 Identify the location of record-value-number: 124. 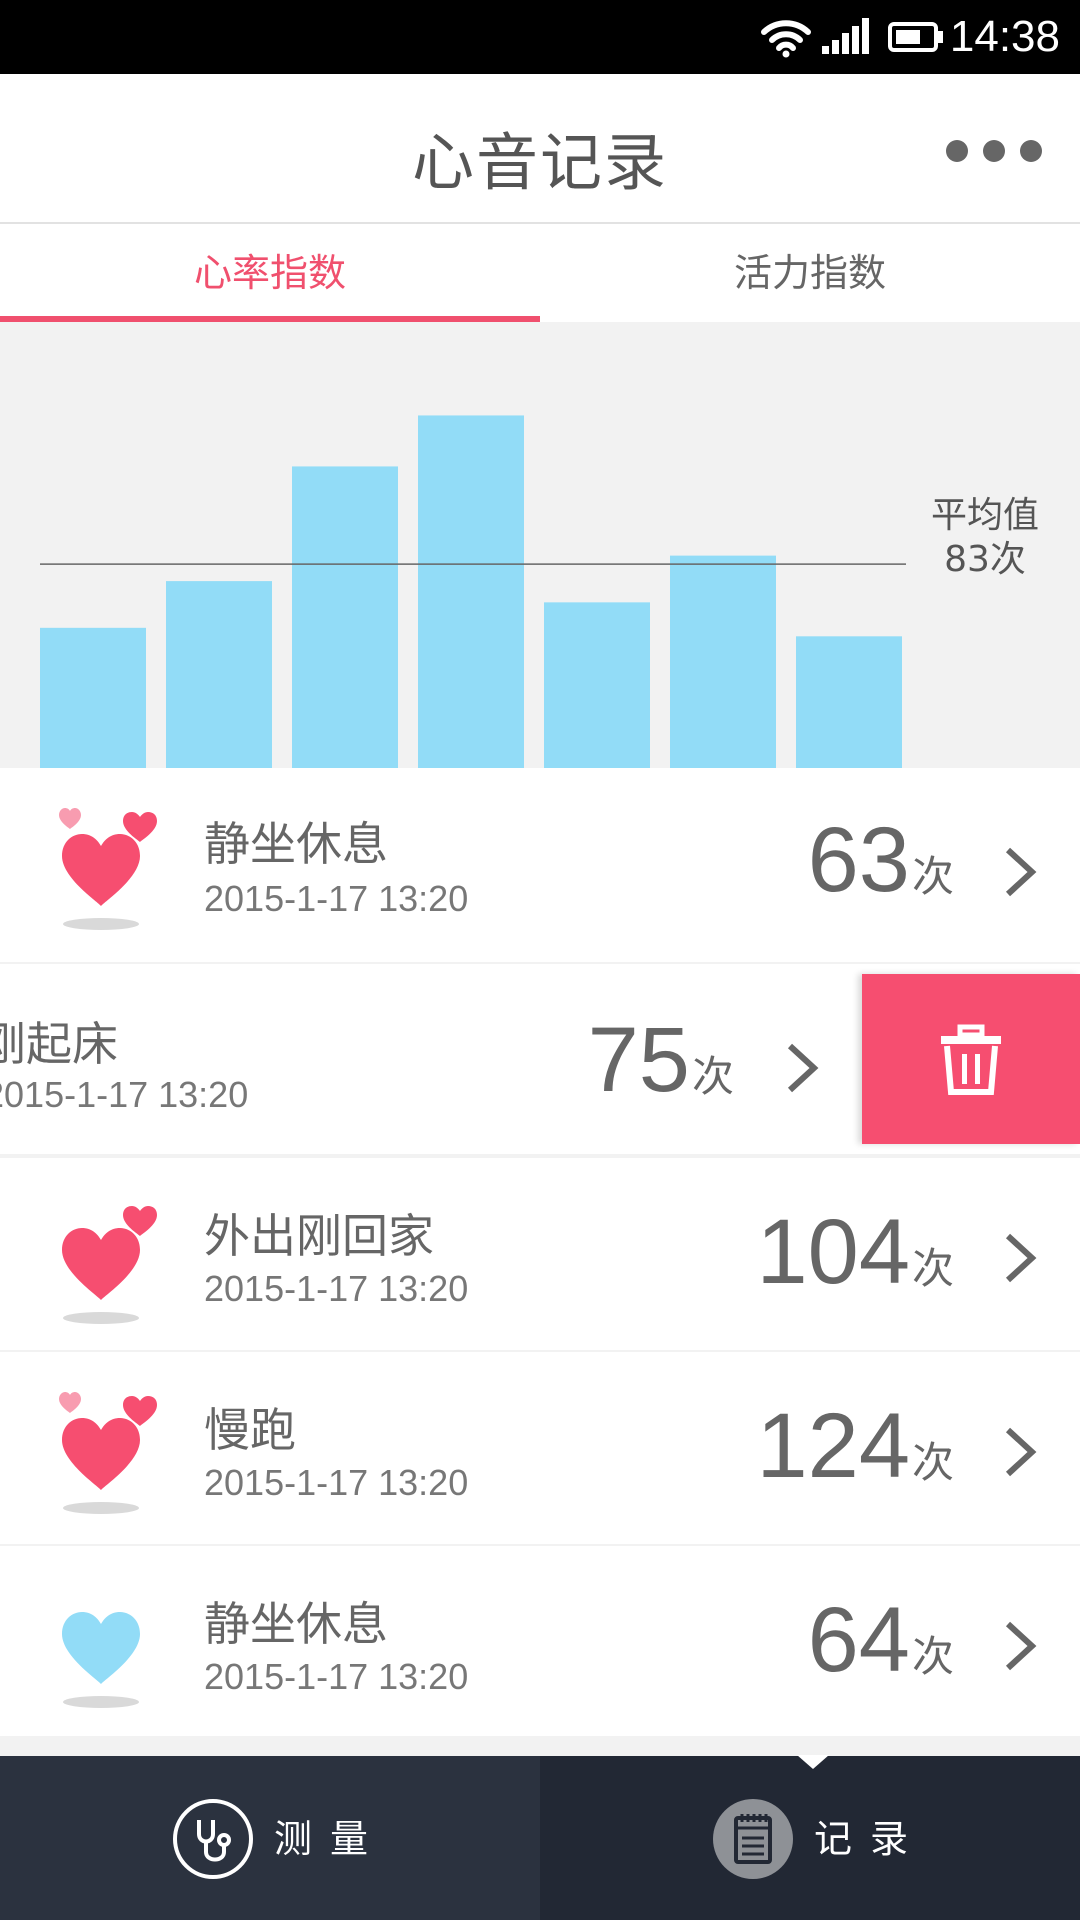
(833, 1446).